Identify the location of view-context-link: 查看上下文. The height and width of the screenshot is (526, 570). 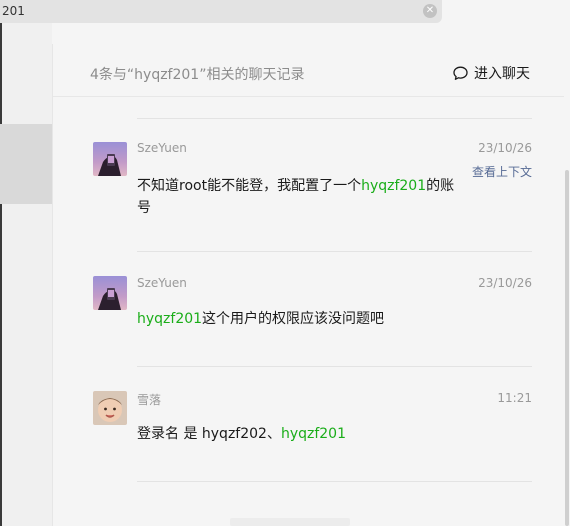
(502, 171).